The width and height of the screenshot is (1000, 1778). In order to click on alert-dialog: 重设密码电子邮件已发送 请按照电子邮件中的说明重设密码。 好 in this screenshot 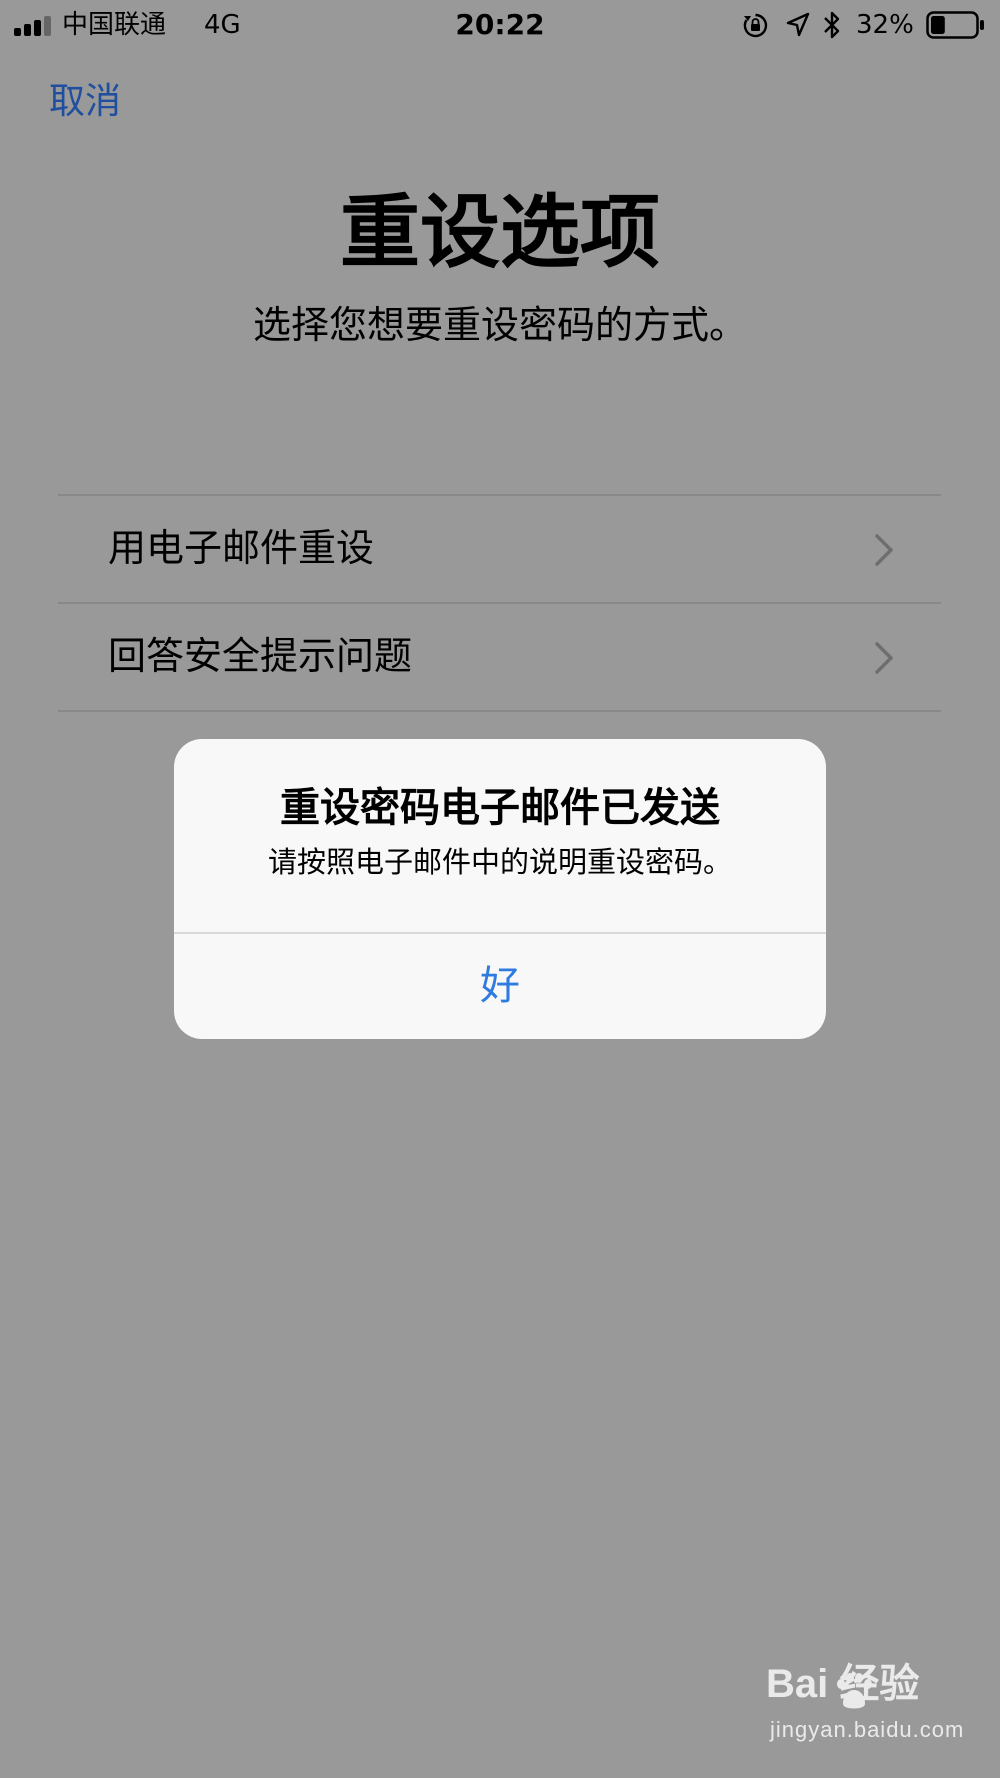, I will do `click(500, 889)`.